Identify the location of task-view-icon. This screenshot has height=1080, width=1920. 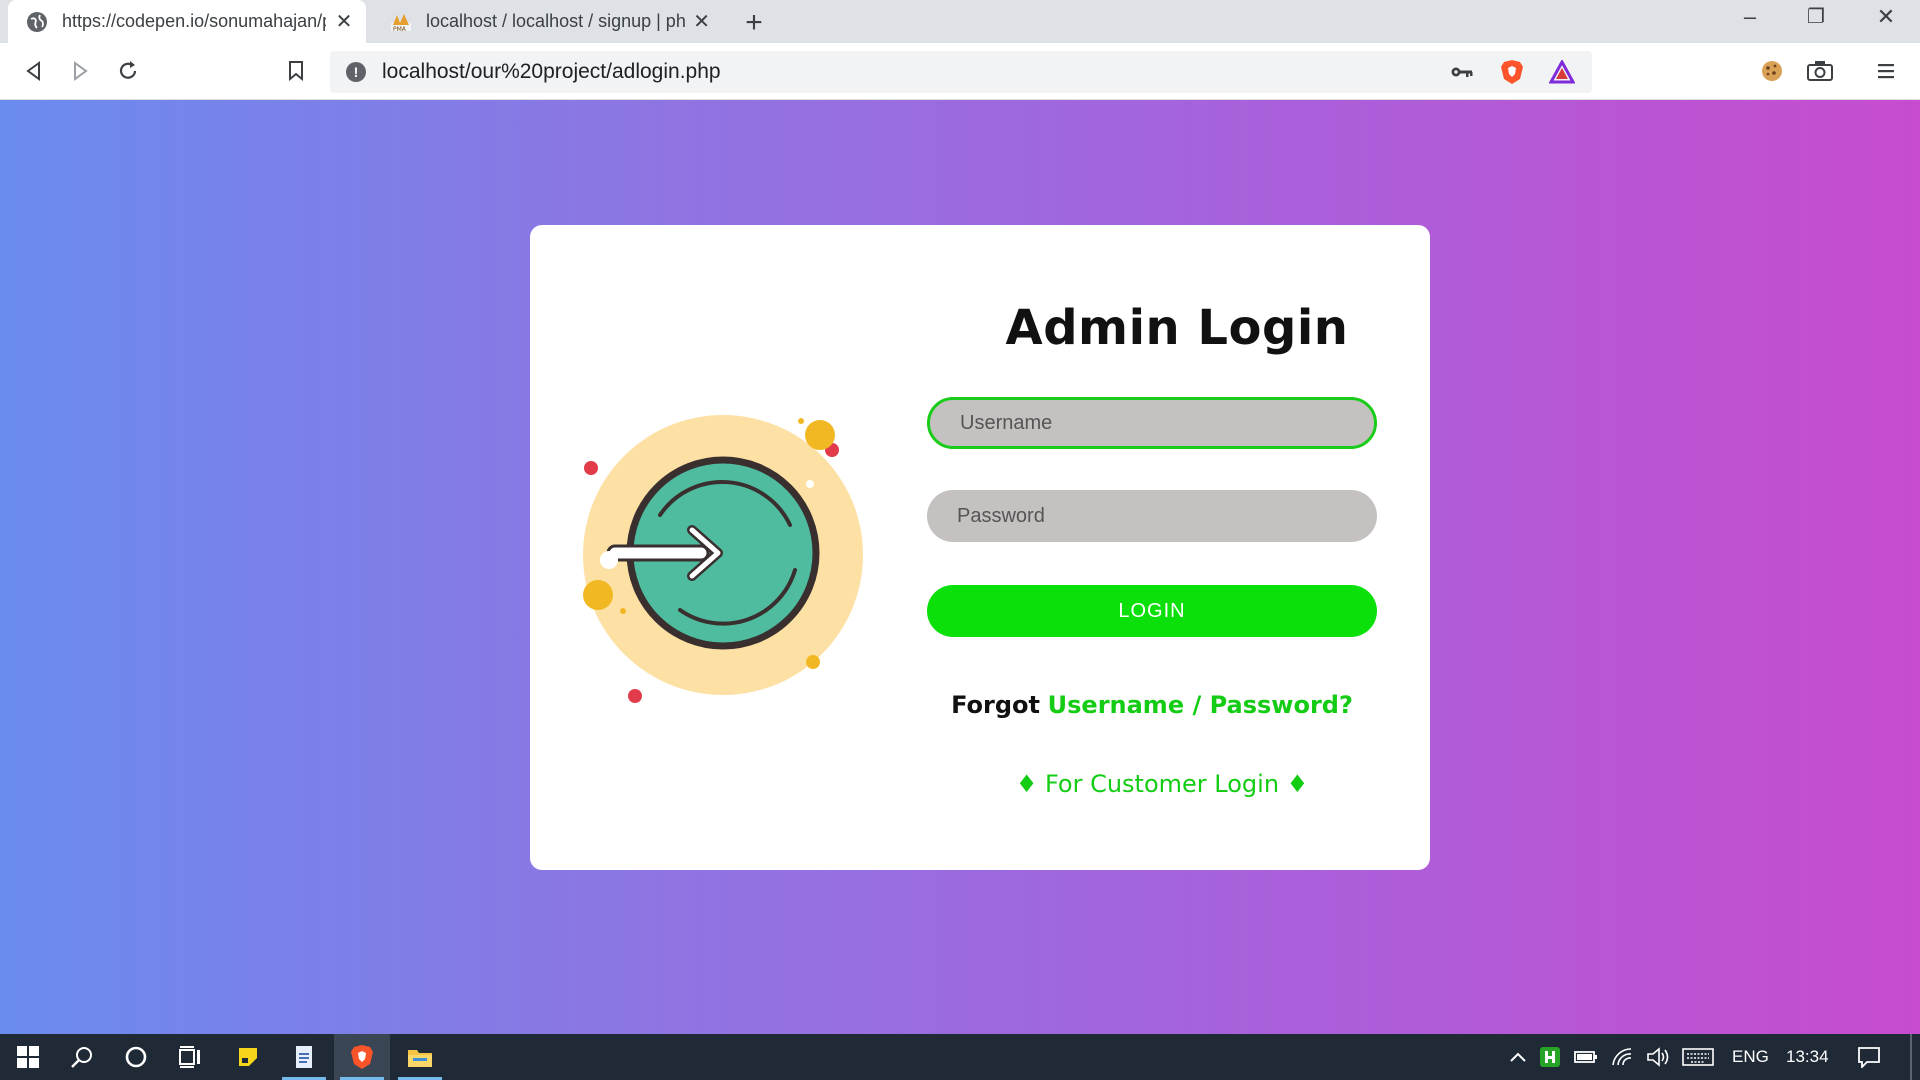
(189, 1057).